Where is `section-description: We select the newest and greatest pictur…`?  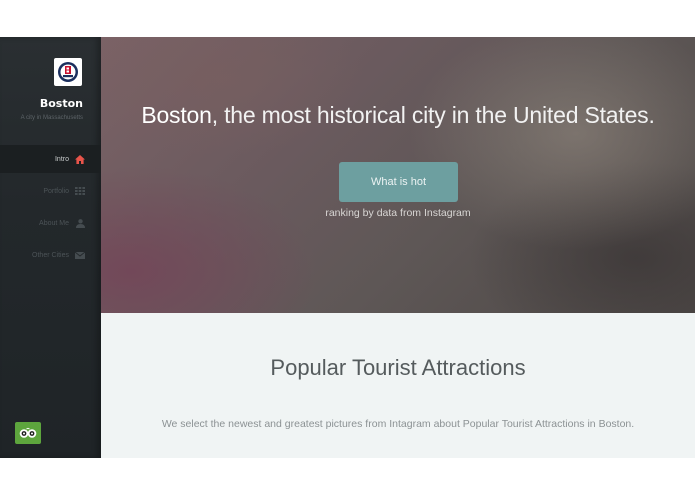 section-description: We select the newest and greatest pictur… is located at coordinates (398, 424).